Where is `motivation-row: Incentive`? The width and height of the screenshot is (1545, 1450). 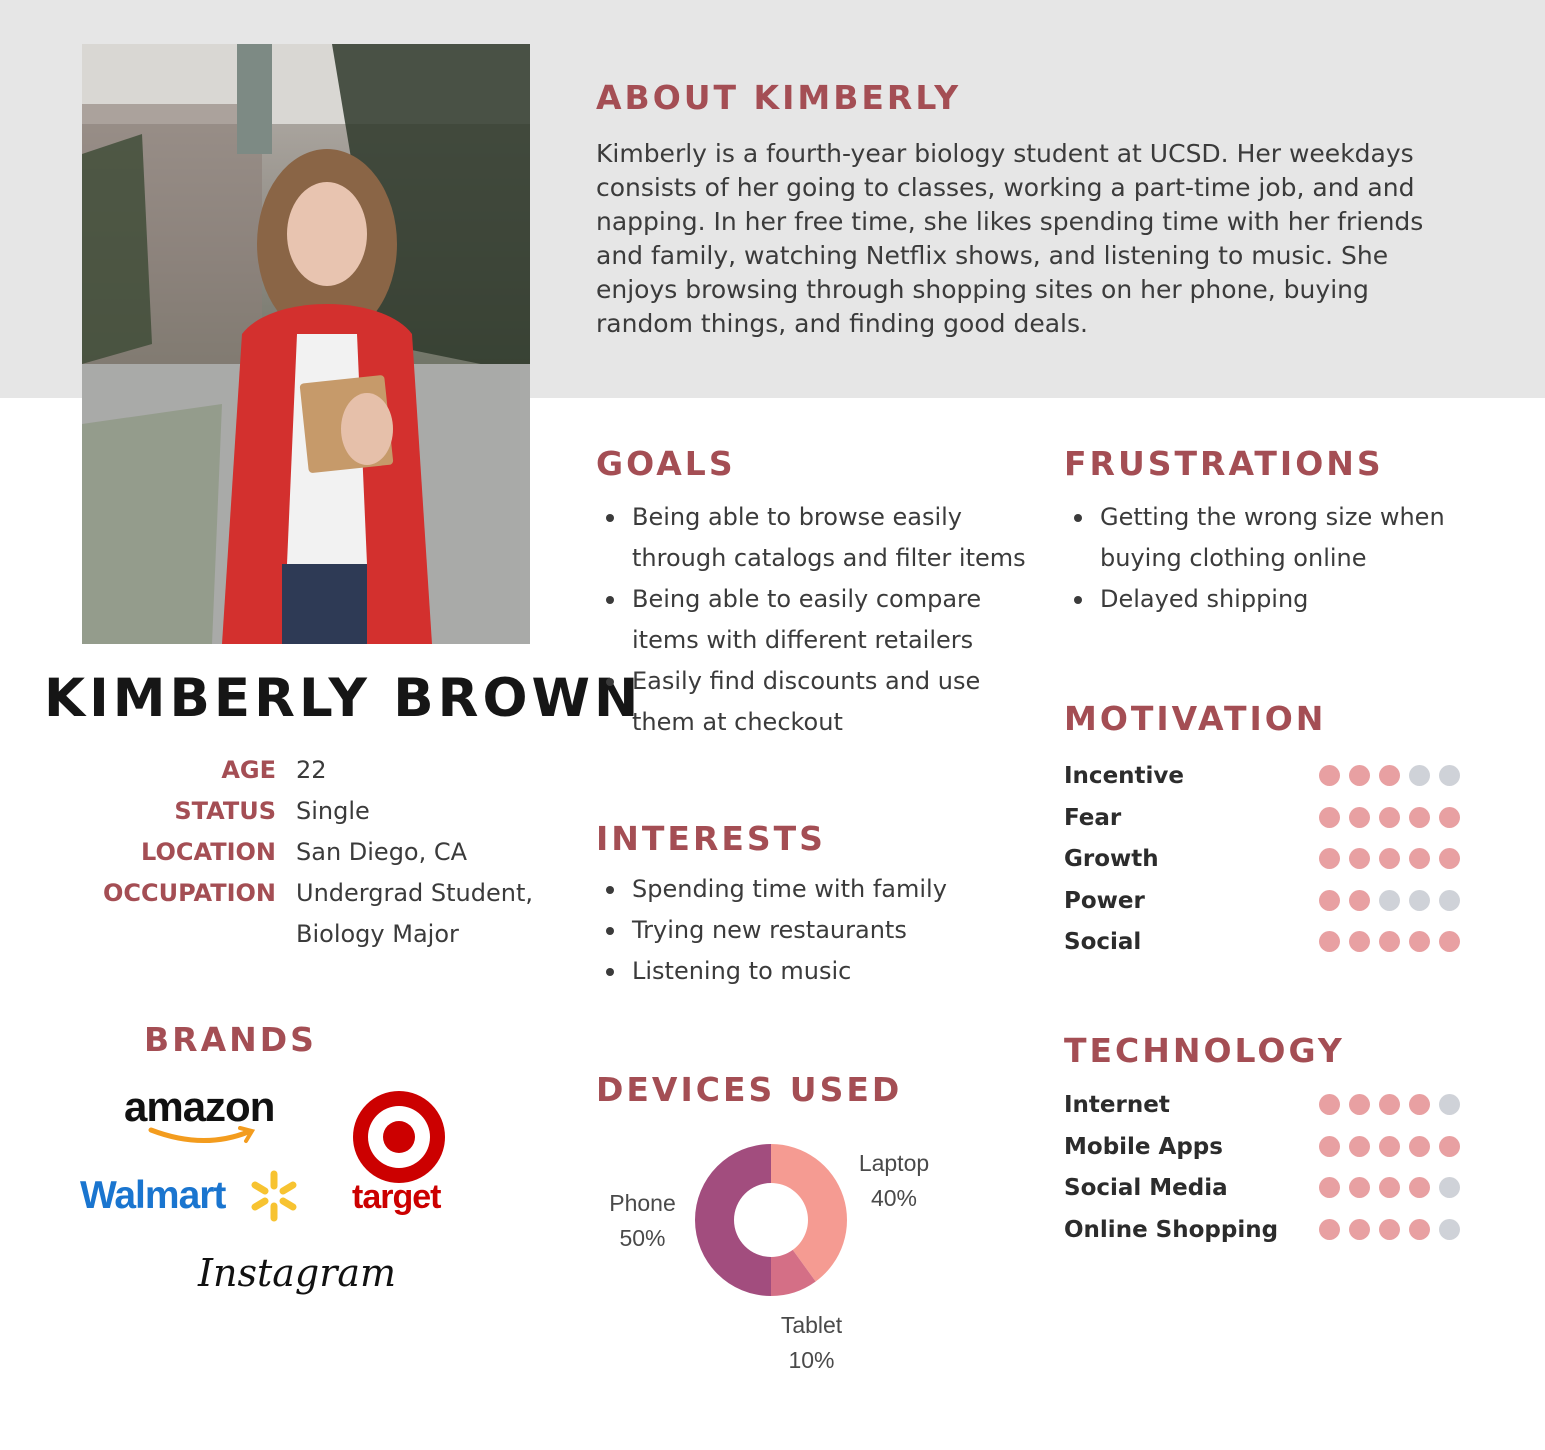
motivation-row: Incentive is located at coordinates (1264, 776).